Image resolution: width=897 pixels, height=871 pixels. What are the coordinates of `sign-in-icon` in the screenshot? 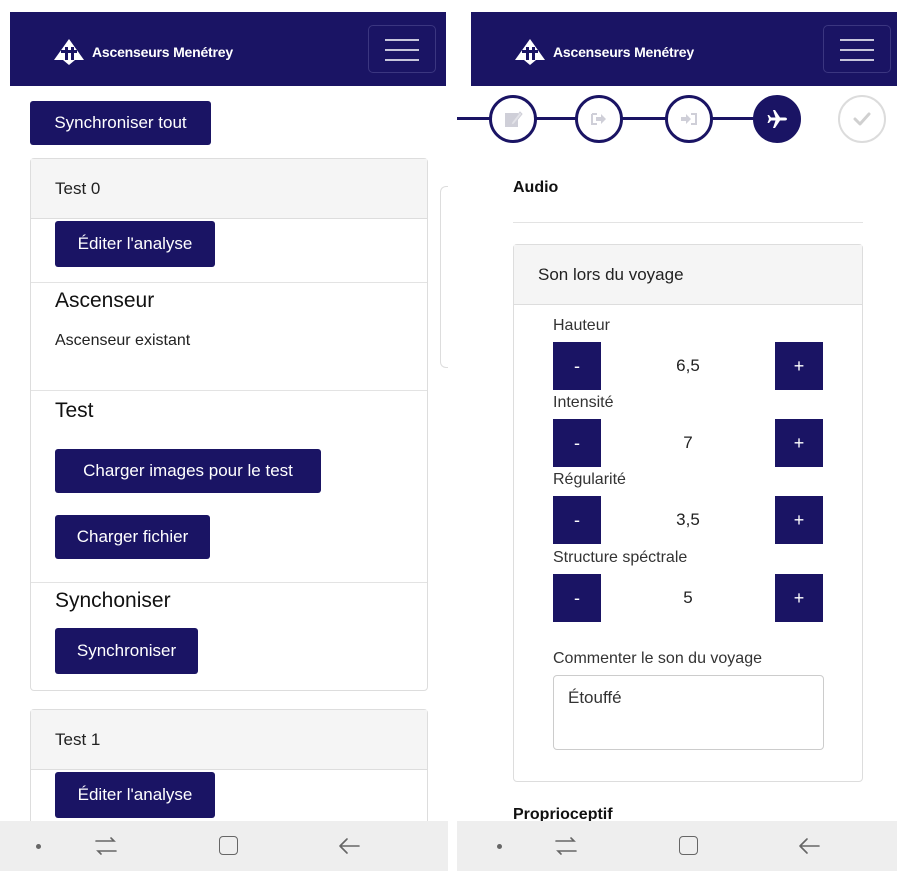 It's located at (689, 119).